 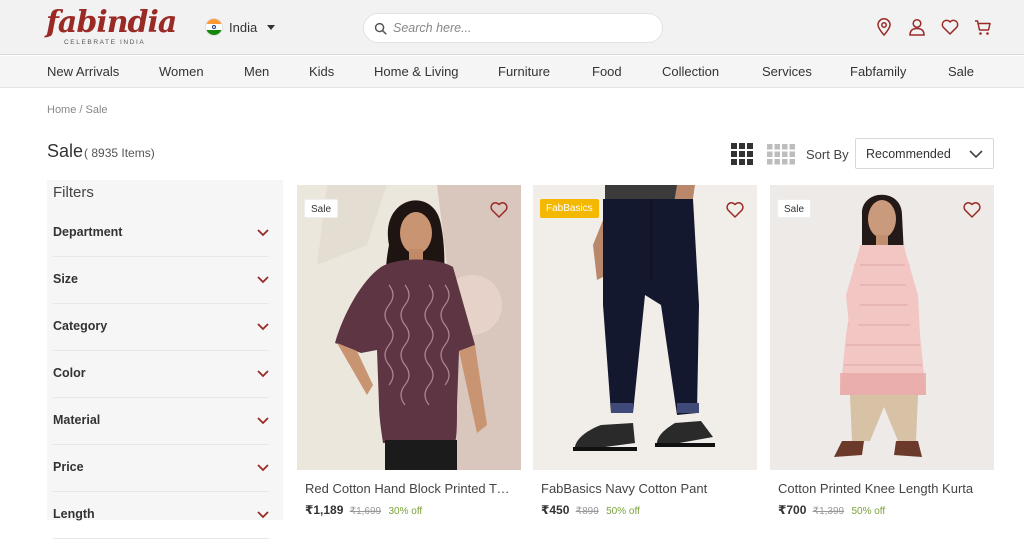 What do you see at coordinates (161, 280) in the screenshot?
I see `filter-size: Size` at bounding box center [161, 280].